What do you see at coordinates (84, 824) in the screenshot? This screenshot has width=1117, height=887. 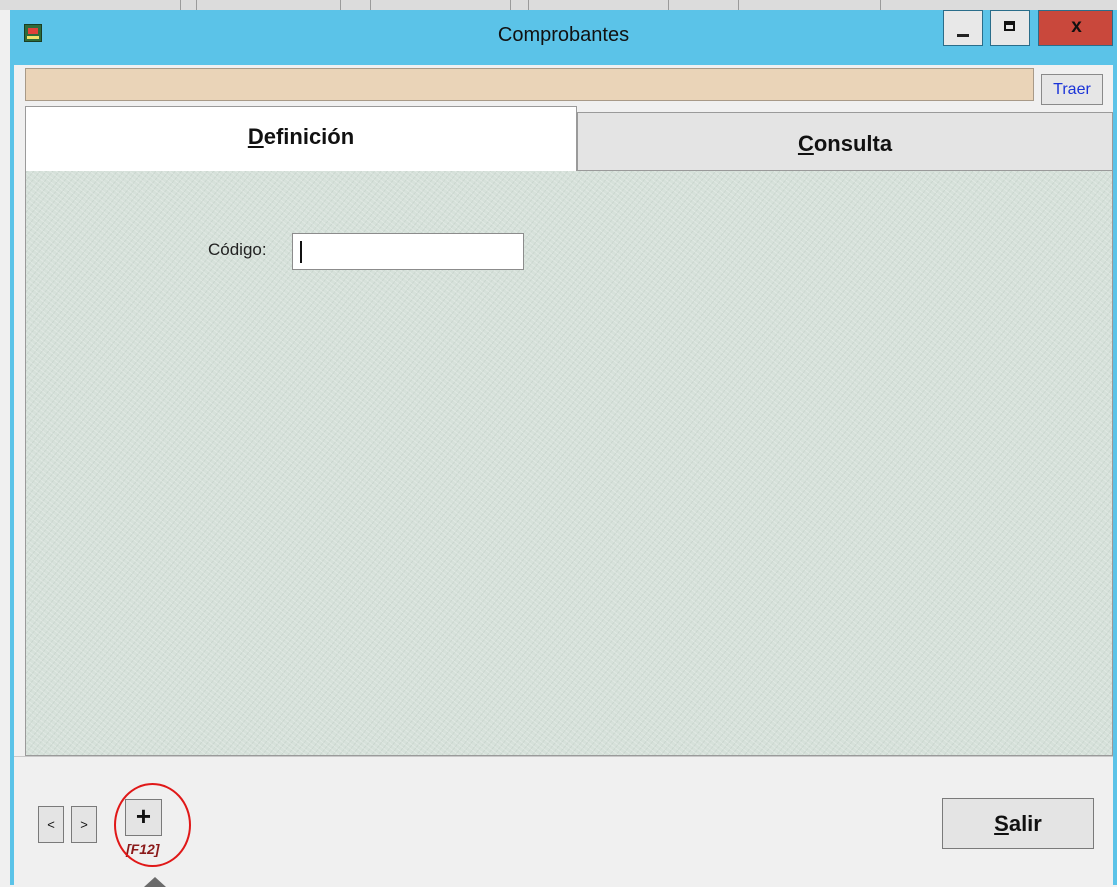 I see `next-record-button: >` at bounding box center [84, 824].